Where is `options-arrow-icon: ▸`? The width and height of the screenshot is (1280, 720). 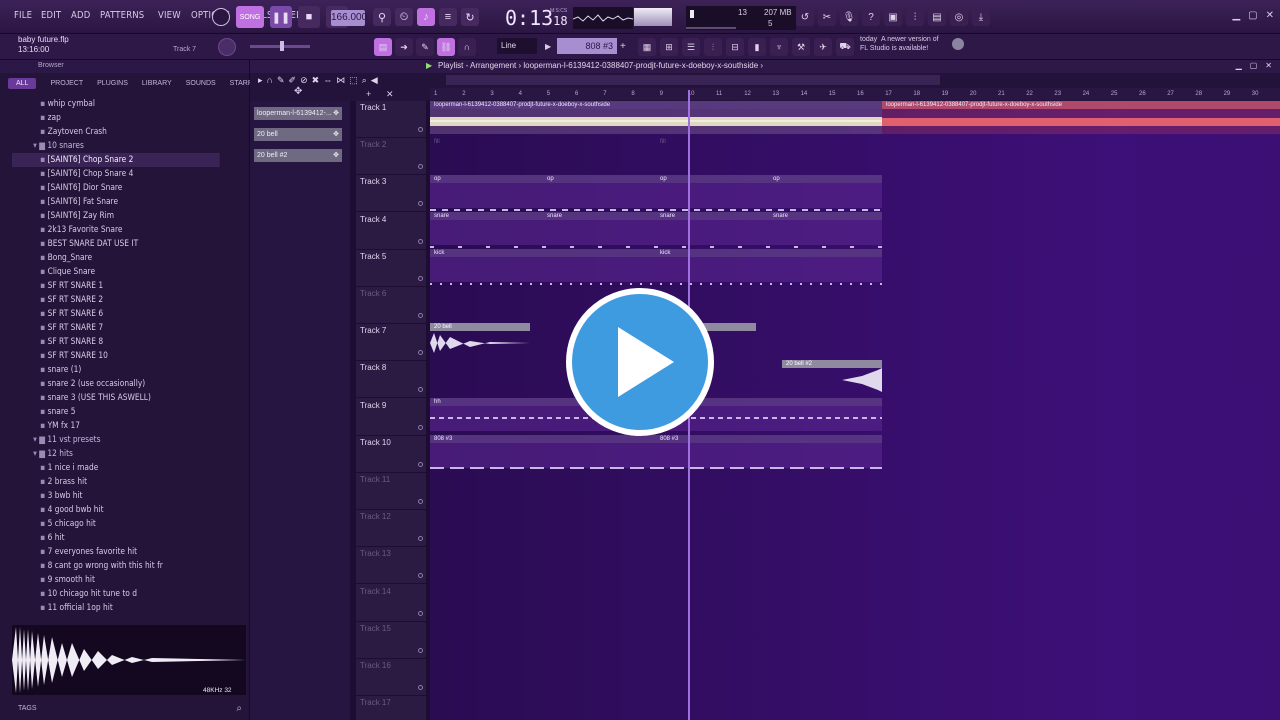
options-arrow-icon: ▸ is located at coordinates (260, 80).